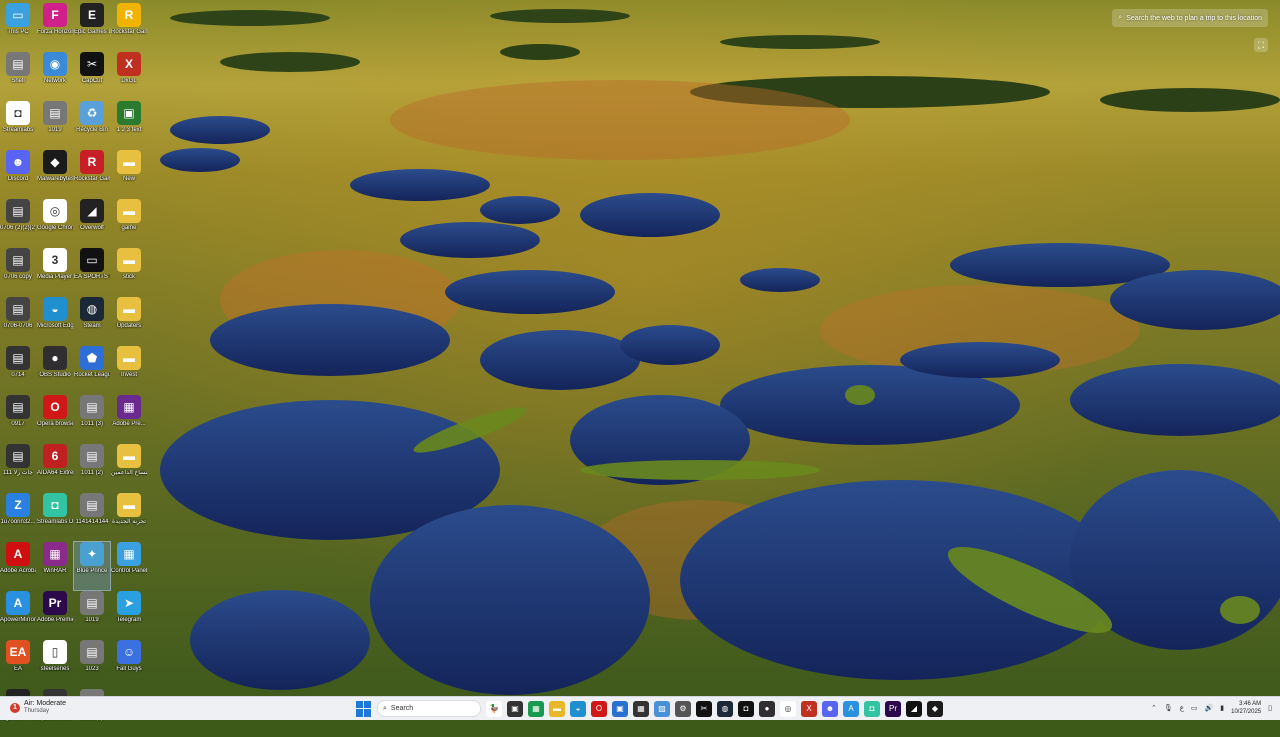  What do you see at coordinates (18, 468) in the screenshot?
I see `desktop-icon: ▤ جات رلا 111` at bounding box center [18, 468].